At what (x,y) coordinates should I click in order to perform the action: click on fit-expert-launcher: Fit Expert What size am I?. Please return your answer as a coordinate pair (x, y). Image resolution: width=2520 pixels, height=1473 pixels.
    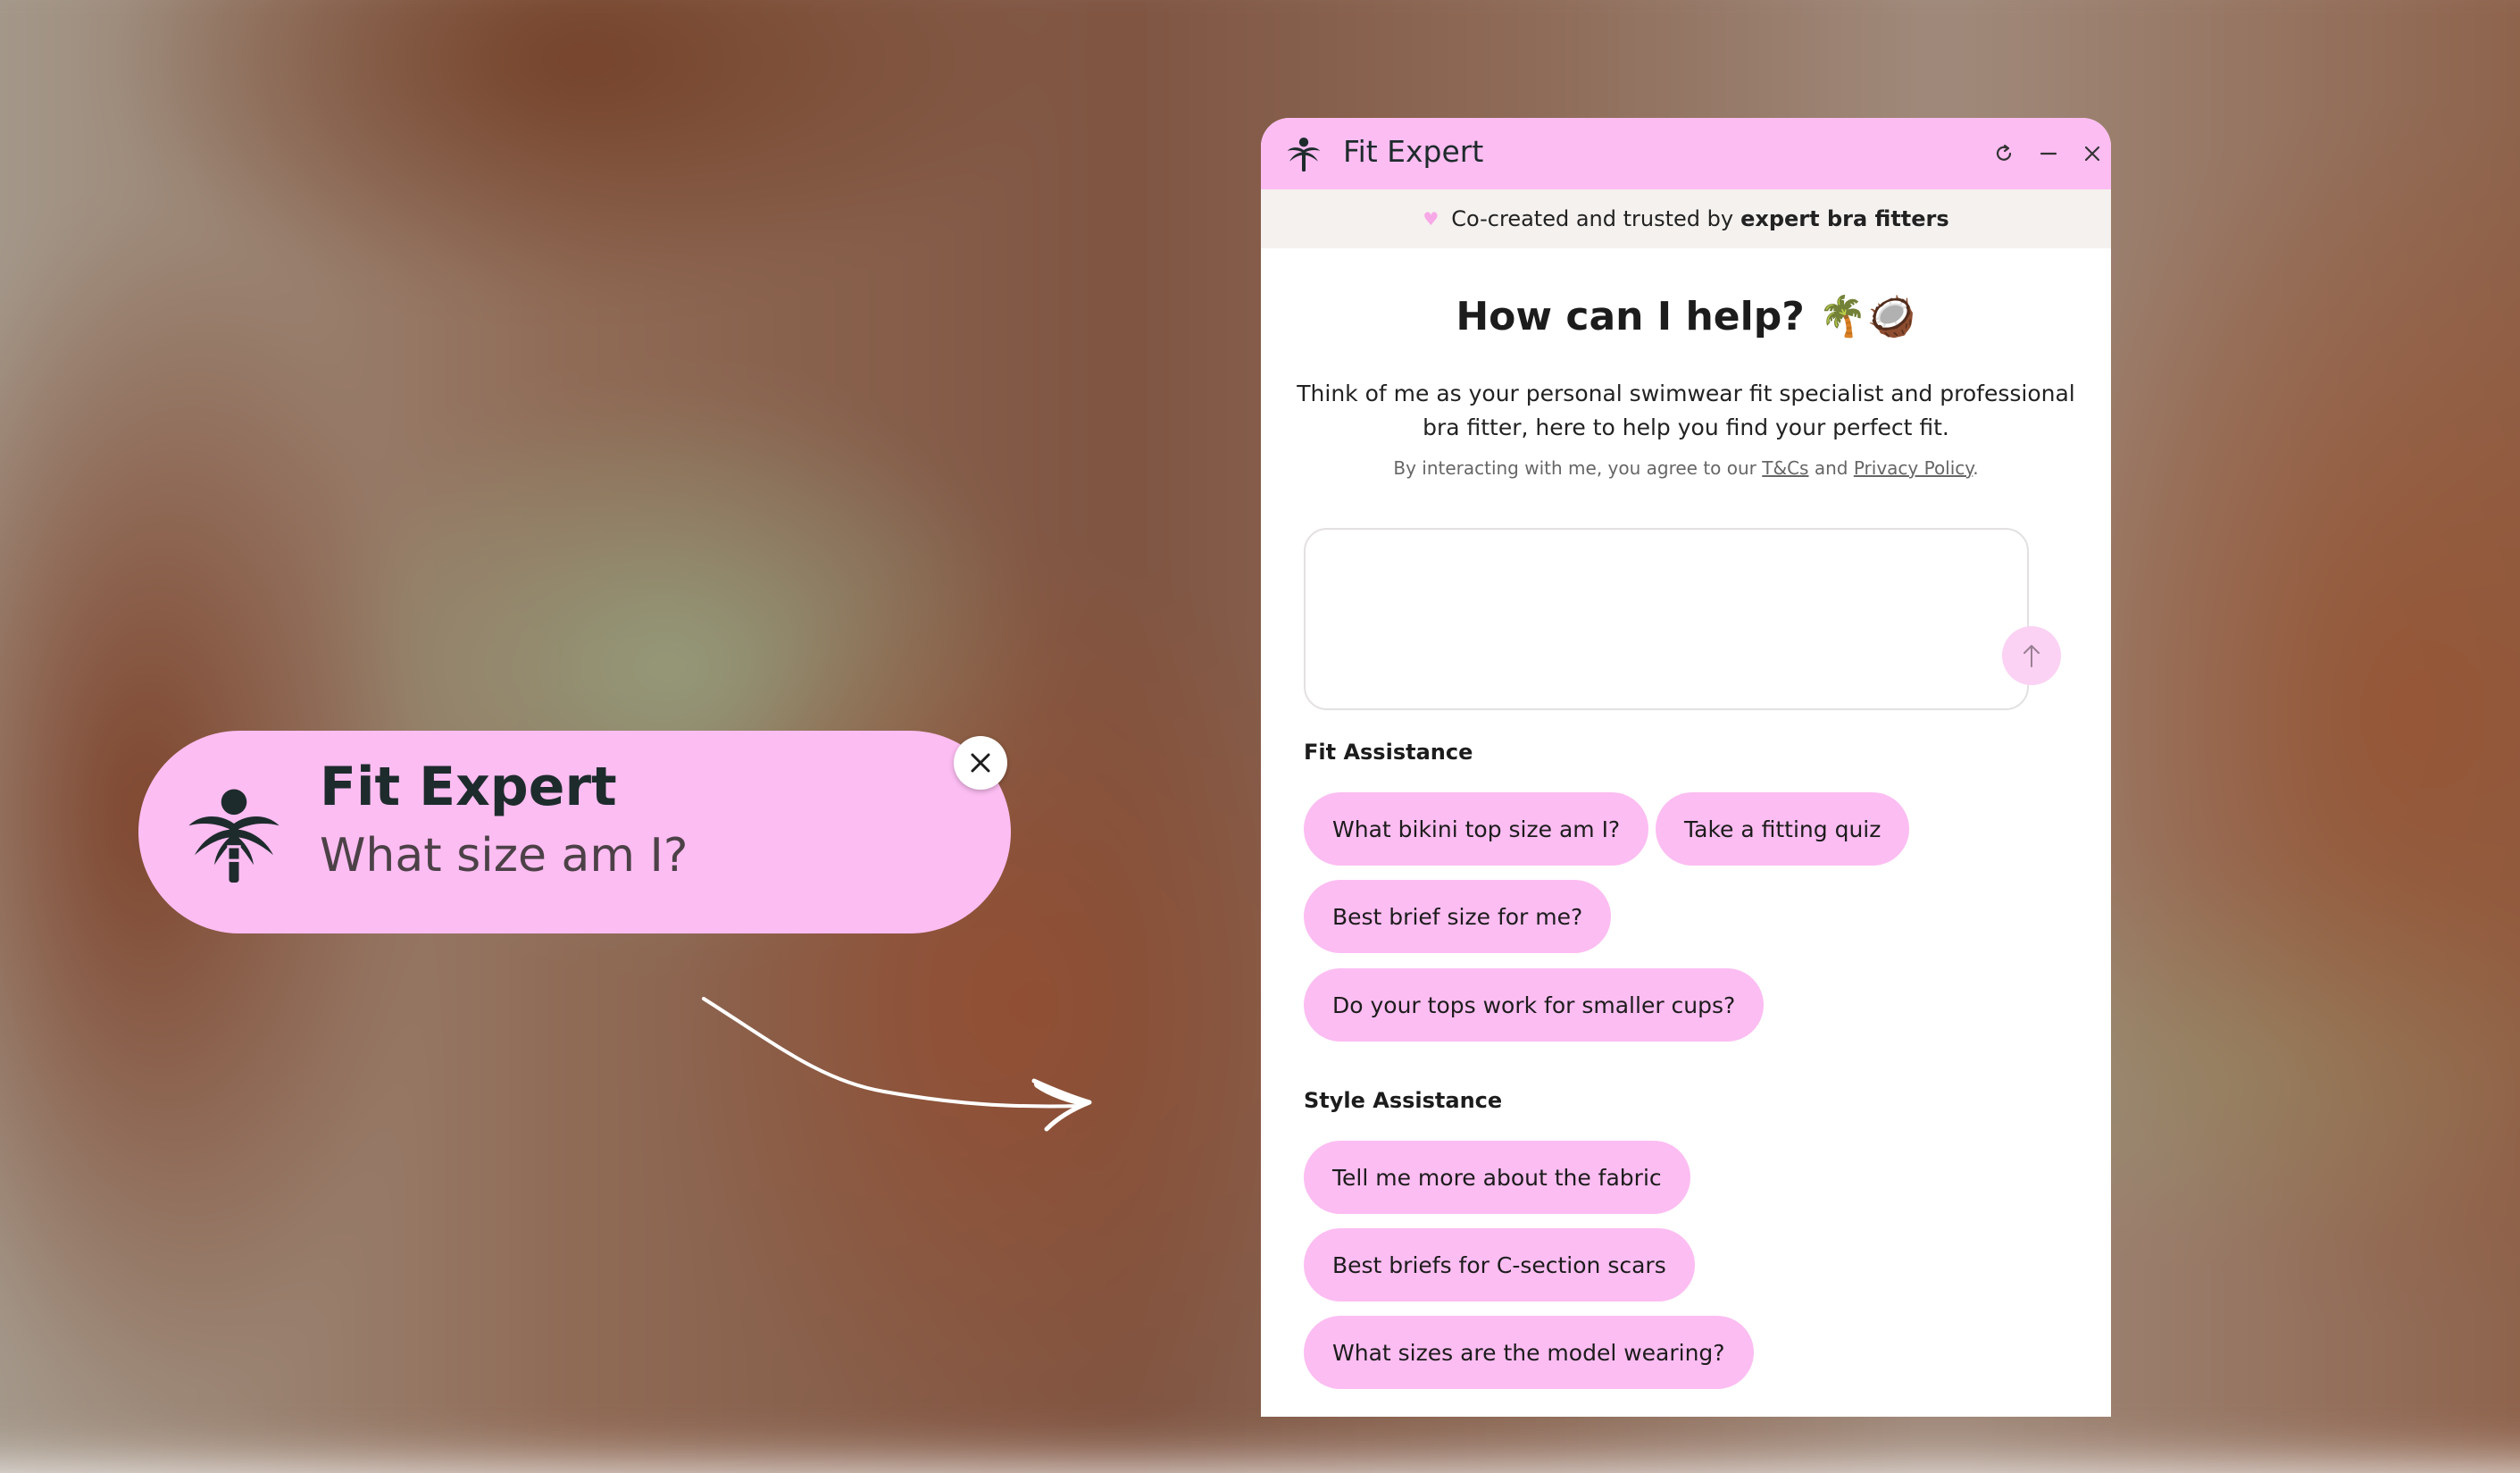
    Looking at the image, I should click on (575, 832).